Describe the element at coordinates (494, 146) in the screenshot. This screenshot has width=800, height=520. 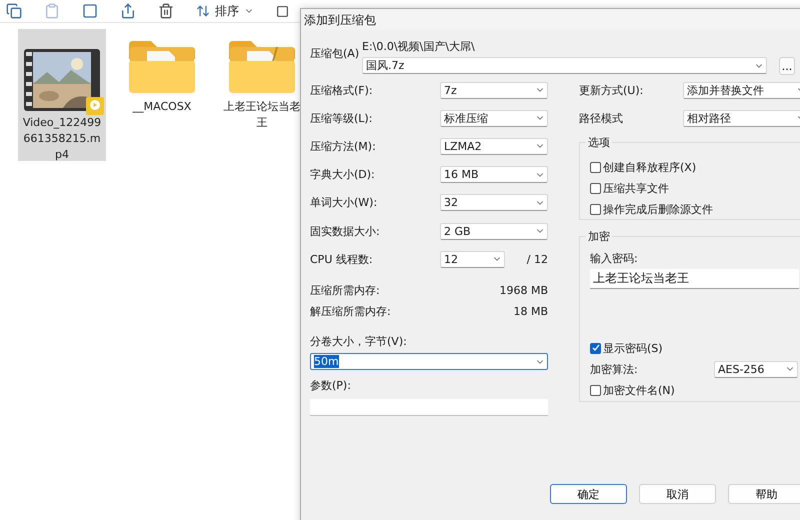
I see `dropdown: LZMA2` at that location.